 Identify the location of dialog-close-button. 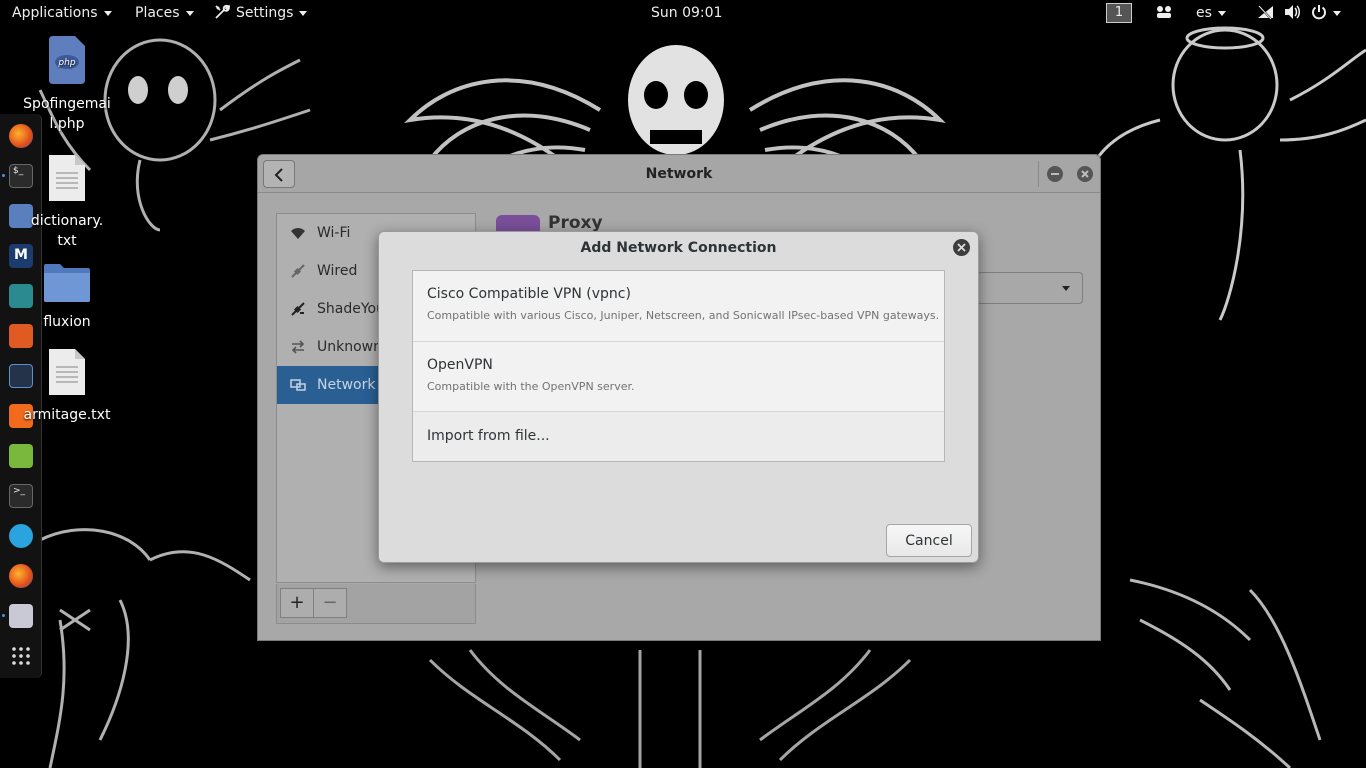
(961, 247).